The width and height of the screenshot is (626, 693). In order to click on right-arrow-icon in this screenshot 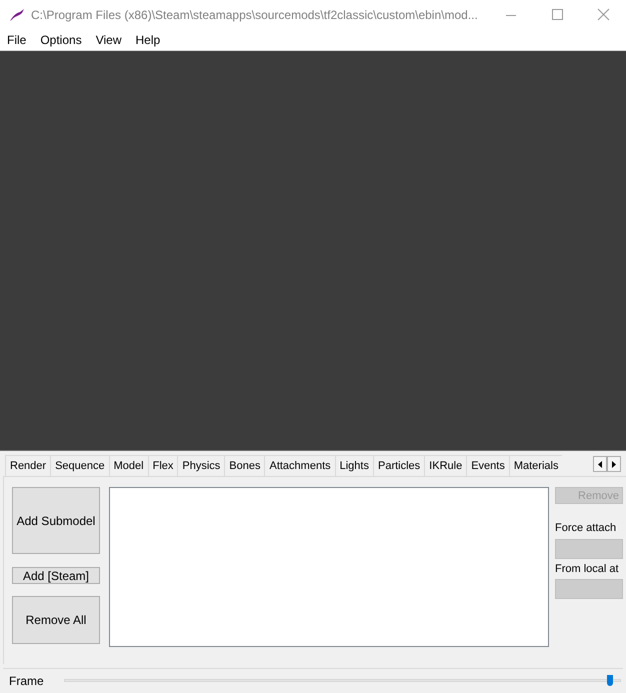, I will do `click(614, 464)`.